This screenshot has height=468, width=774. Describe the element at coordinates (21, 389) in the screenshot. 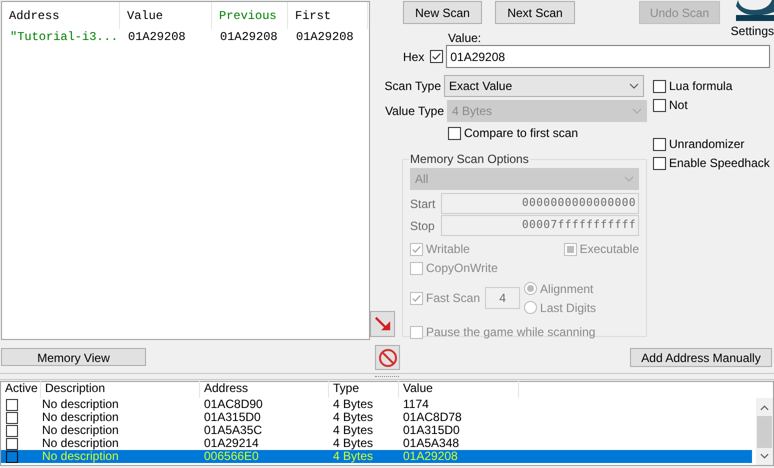

I see `column-header: Active` at that location.